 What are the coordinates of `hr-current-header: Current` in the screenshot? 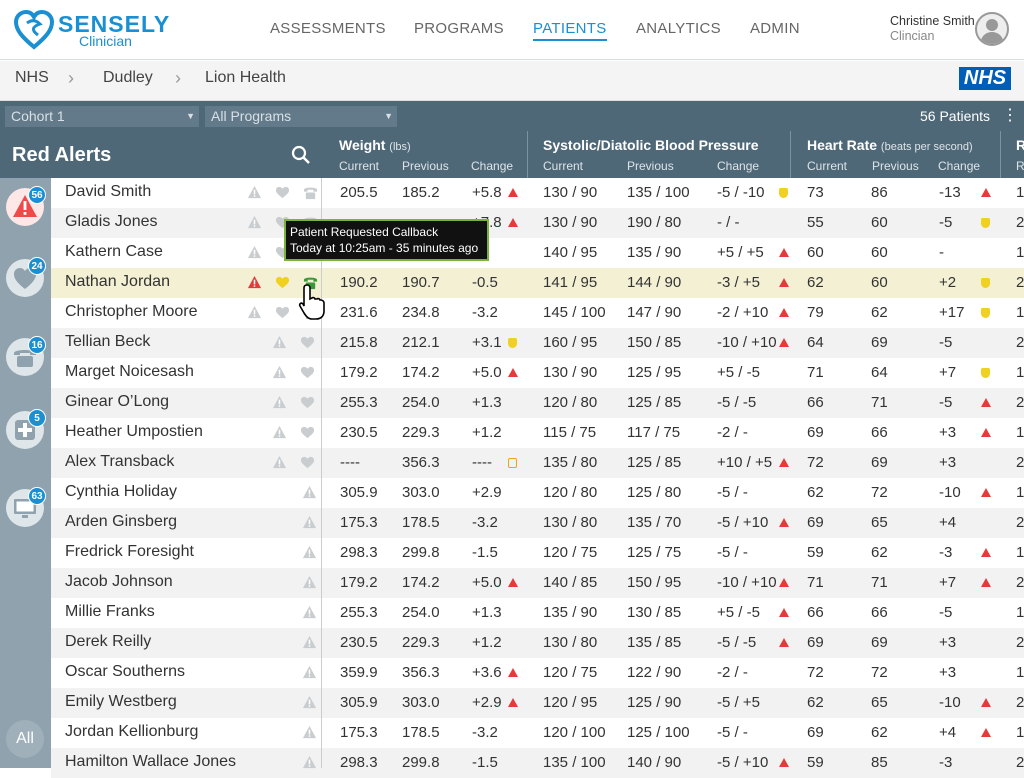 It's located at (827, 166).